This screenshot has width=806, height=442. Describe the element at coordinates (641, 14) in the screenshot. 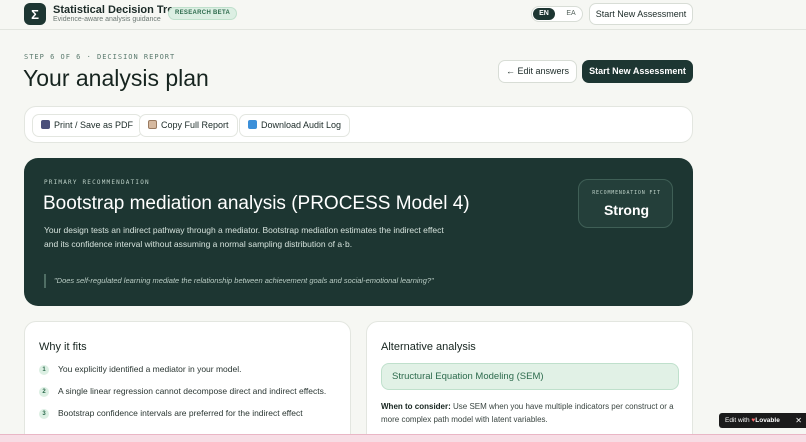

I see `header-new-assessment-button: Start New Assessment` at that location.